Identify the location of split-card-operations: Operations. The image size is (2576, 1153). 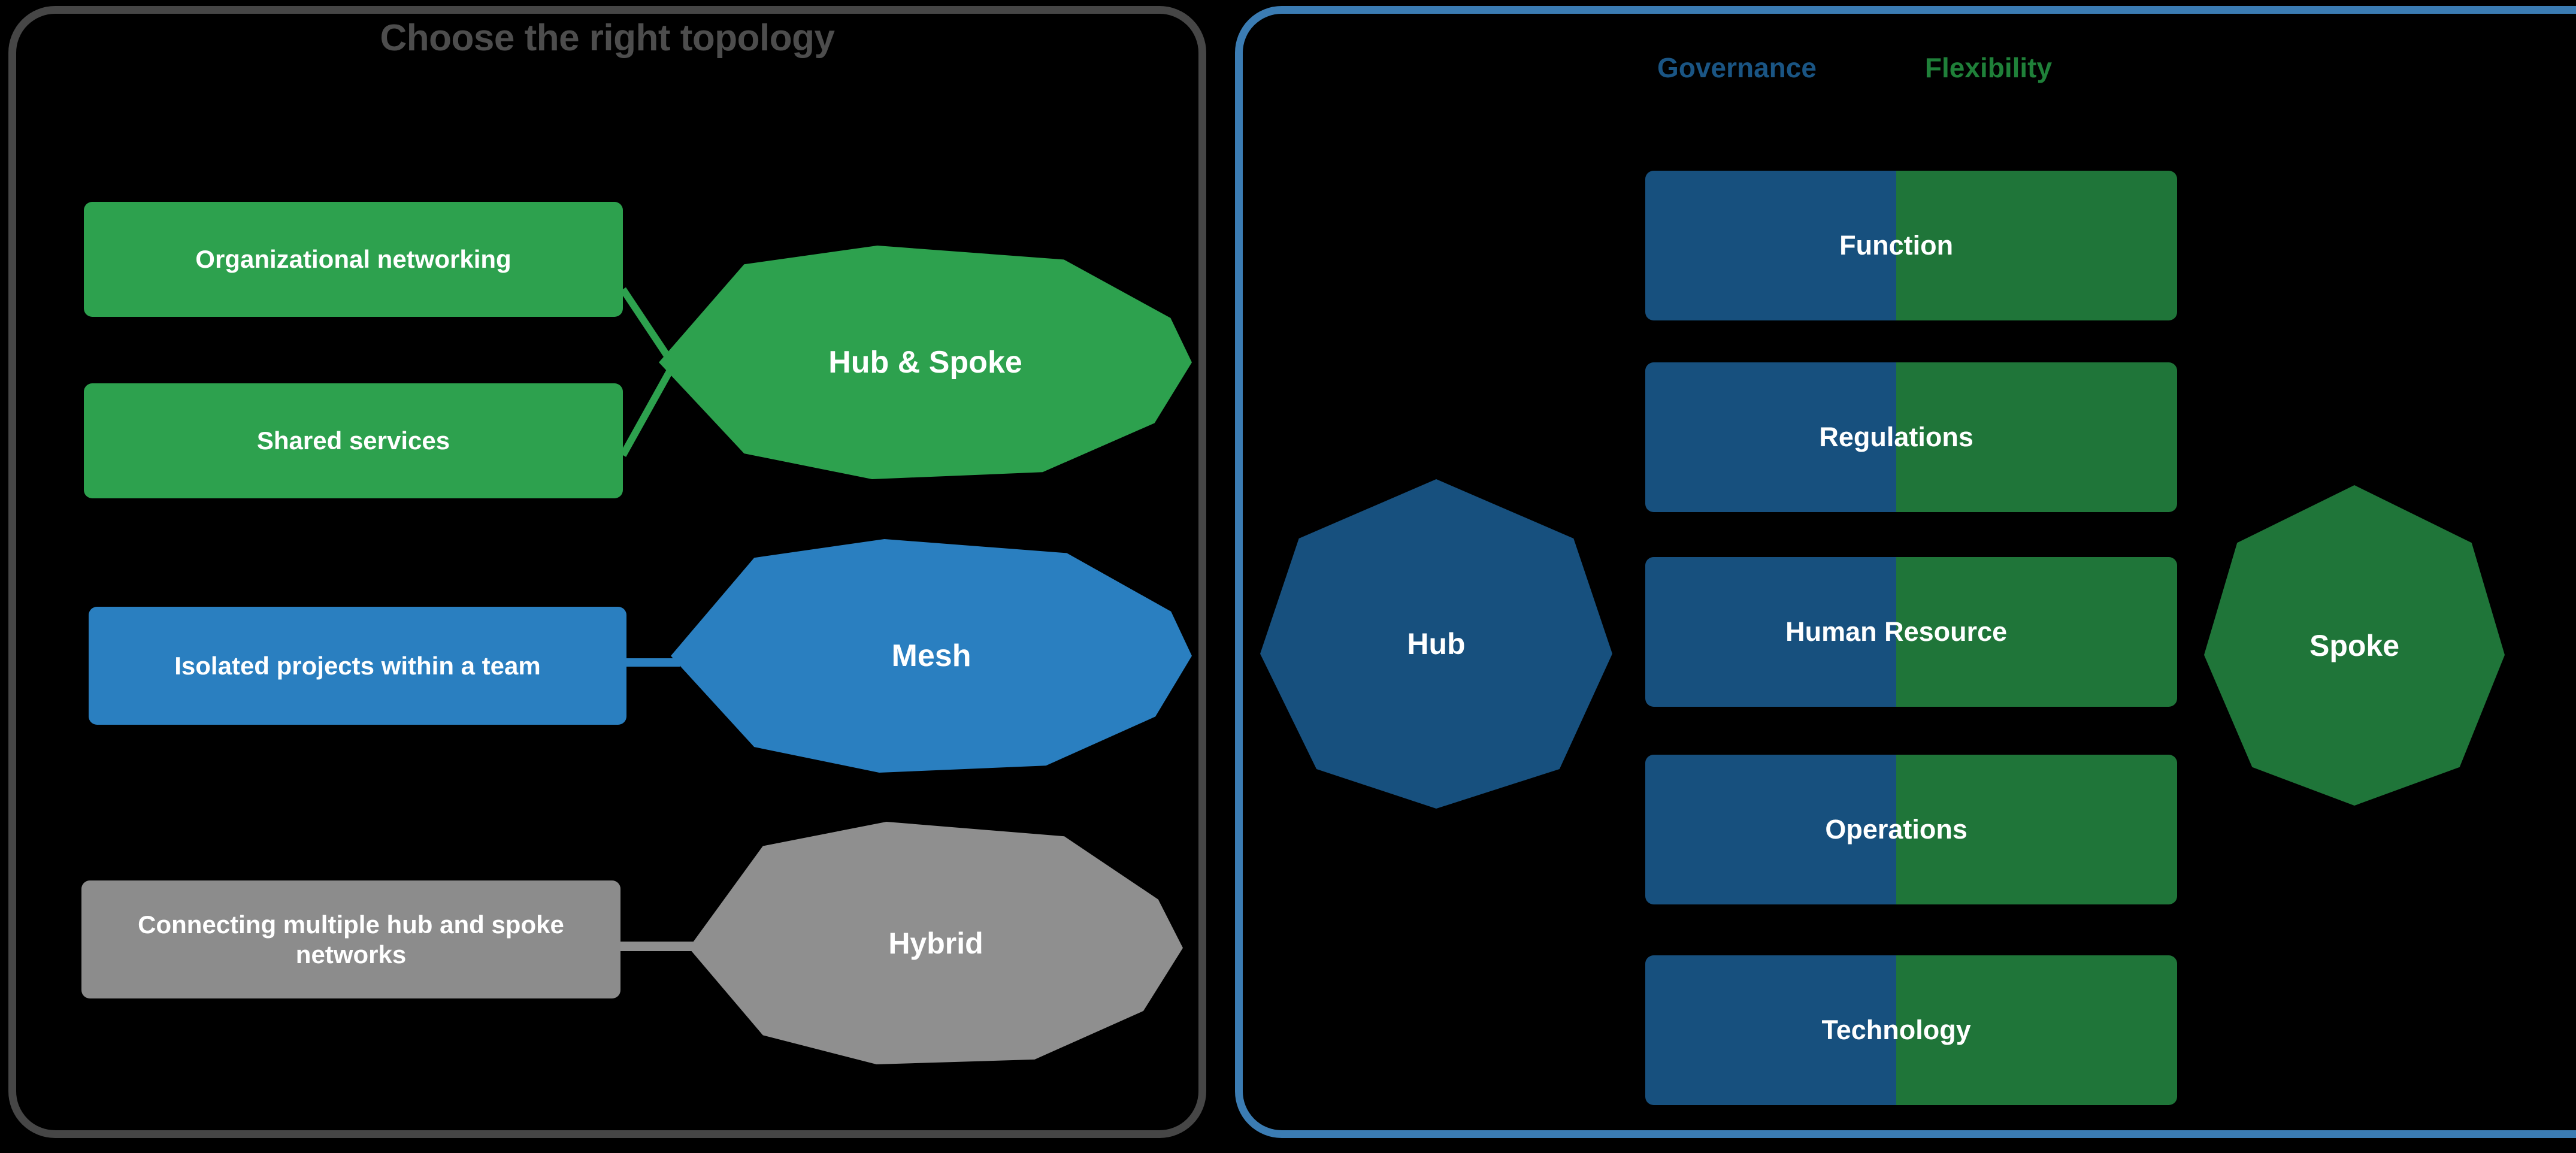
(1911, 829).